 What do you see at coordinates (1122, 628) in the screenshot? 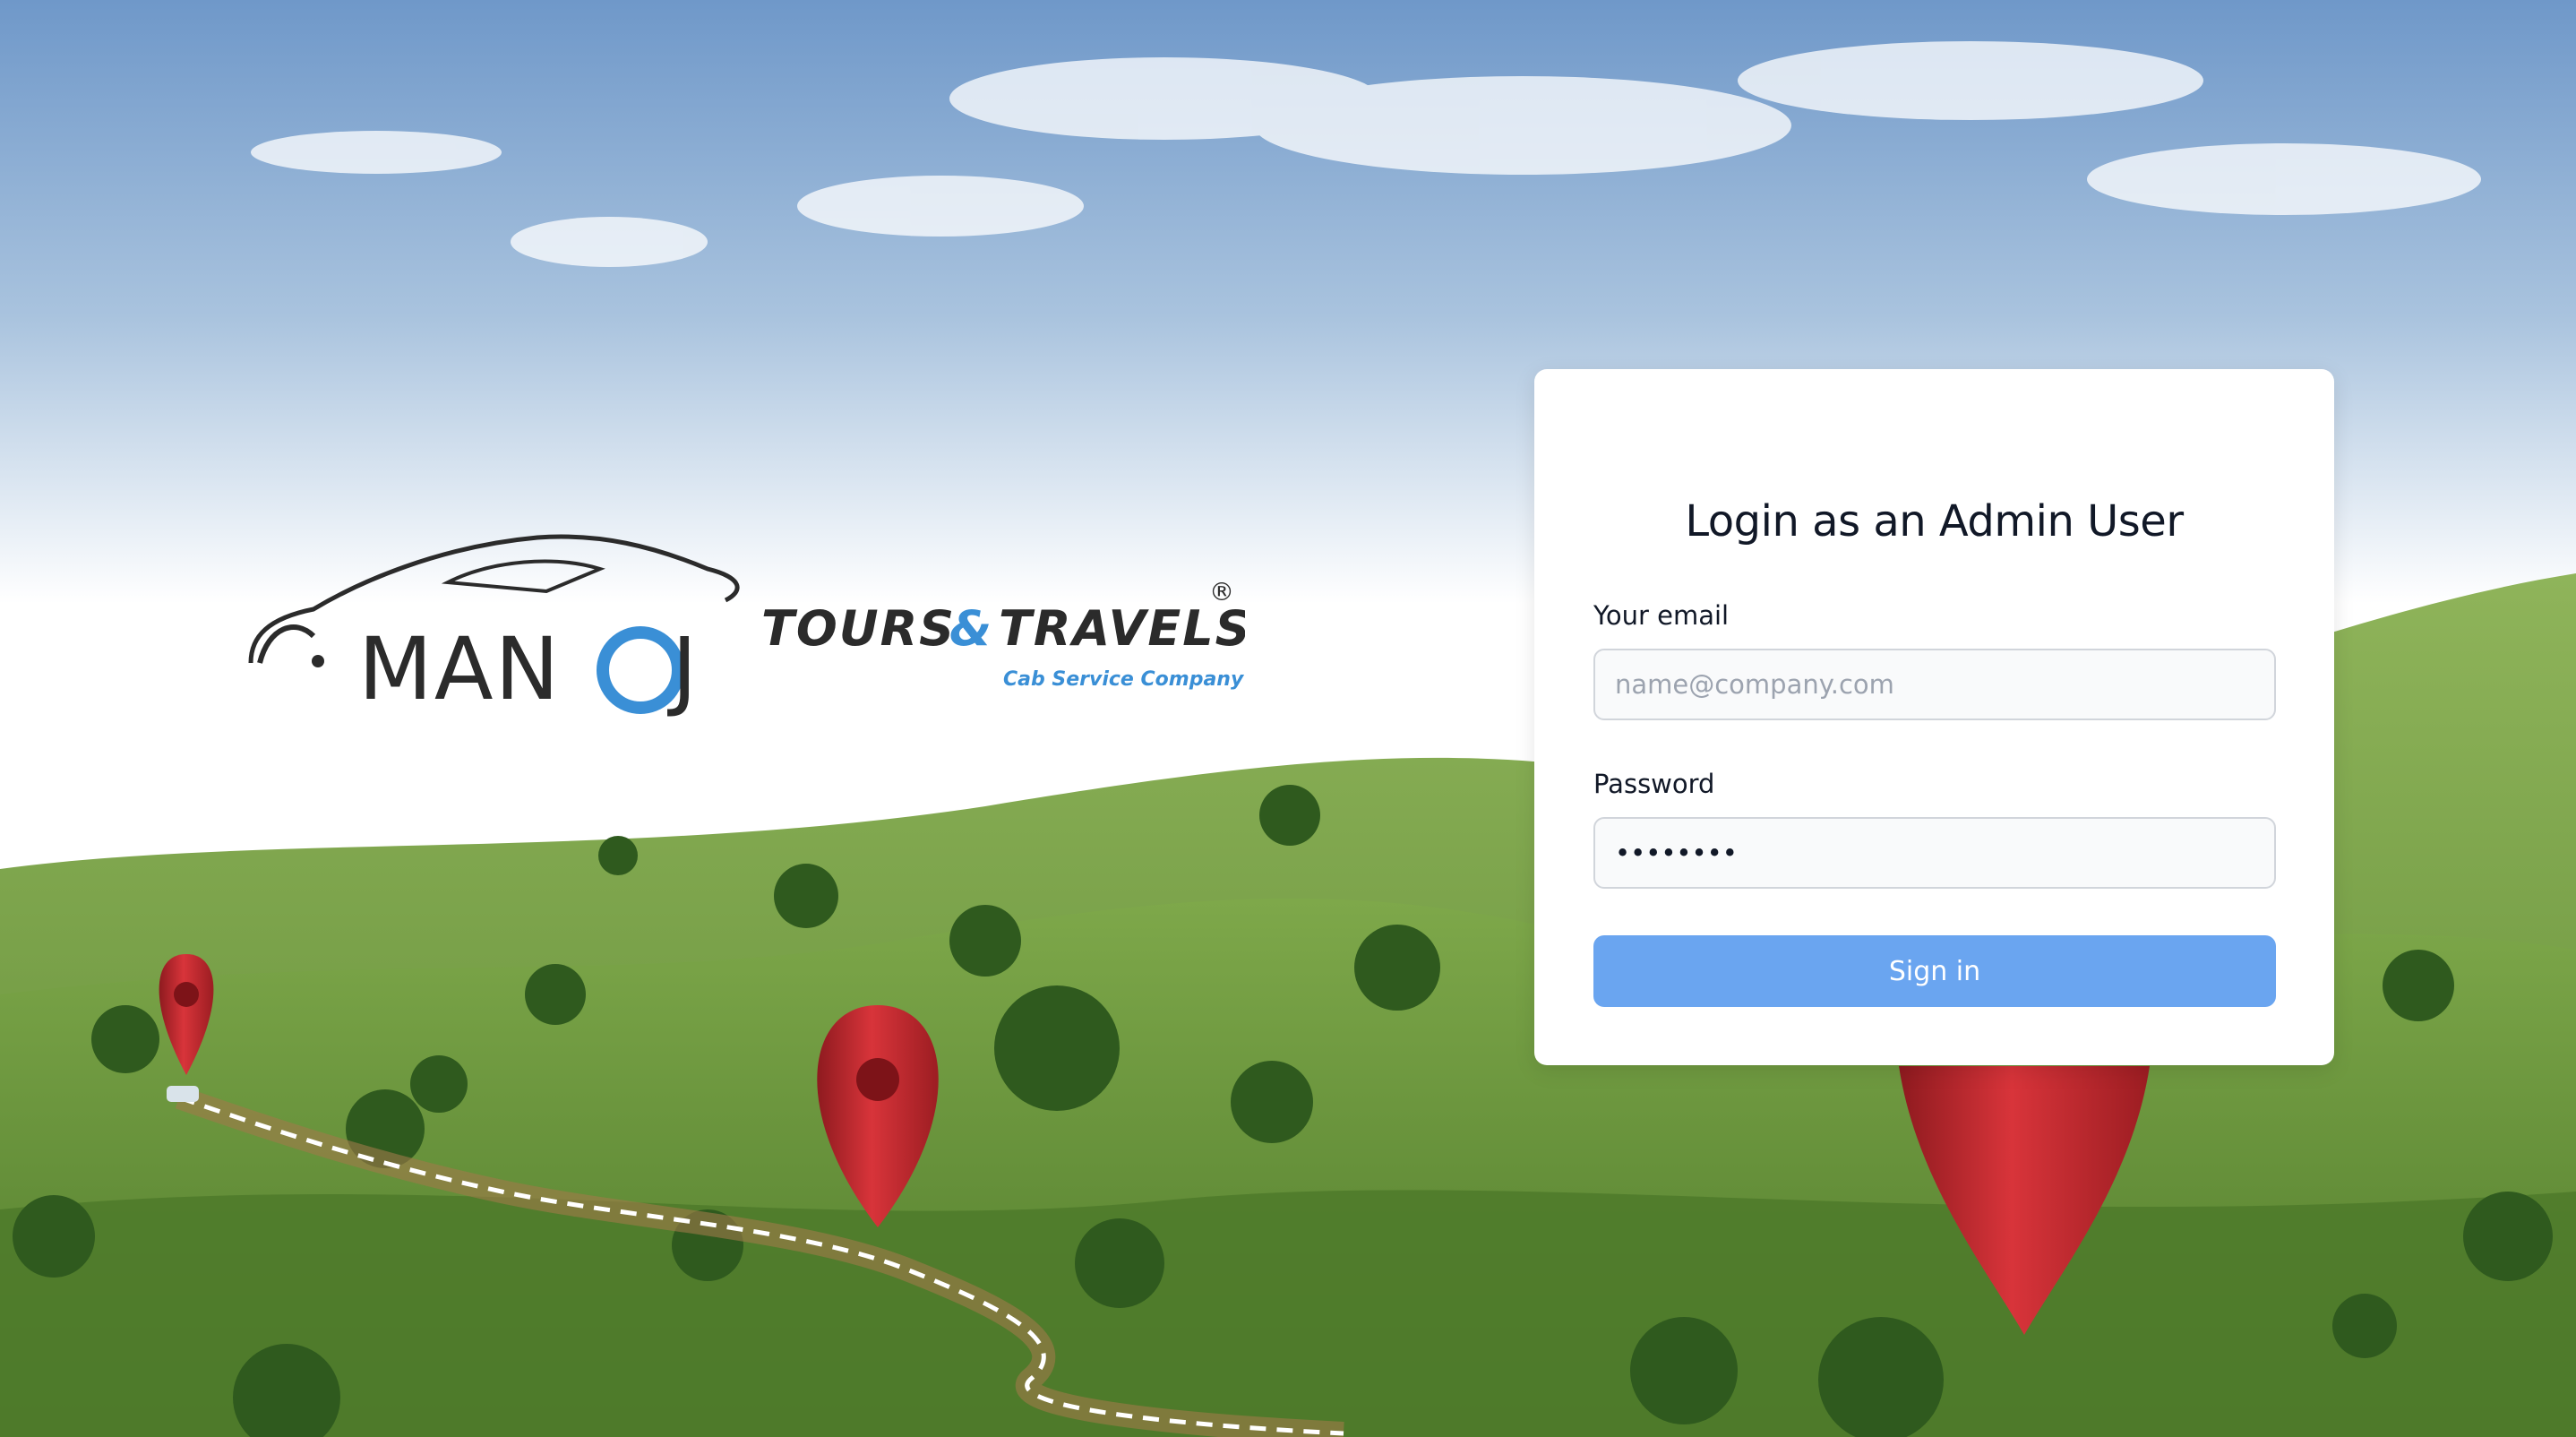
I see `logo-travels: TRAVELS` at bounding box center [1122, 628].